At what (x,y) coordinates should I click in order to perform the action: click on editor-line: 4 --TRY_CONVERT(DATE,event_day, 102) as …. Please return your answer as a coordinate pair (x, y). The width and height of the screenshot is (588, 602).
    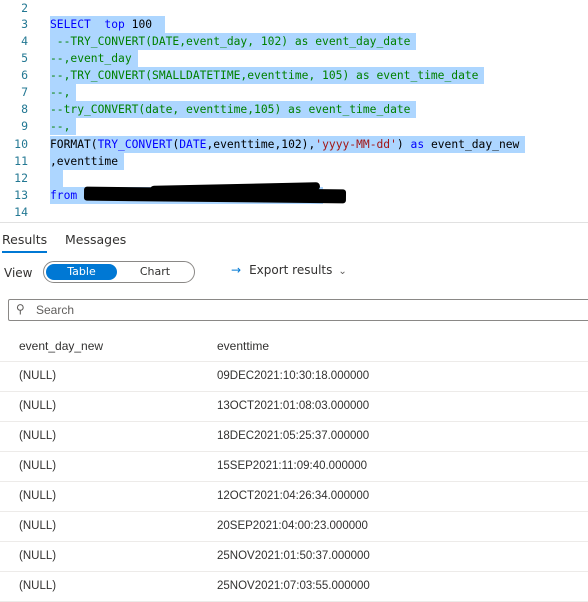
    Looking at the image, I should click on (294, 41).